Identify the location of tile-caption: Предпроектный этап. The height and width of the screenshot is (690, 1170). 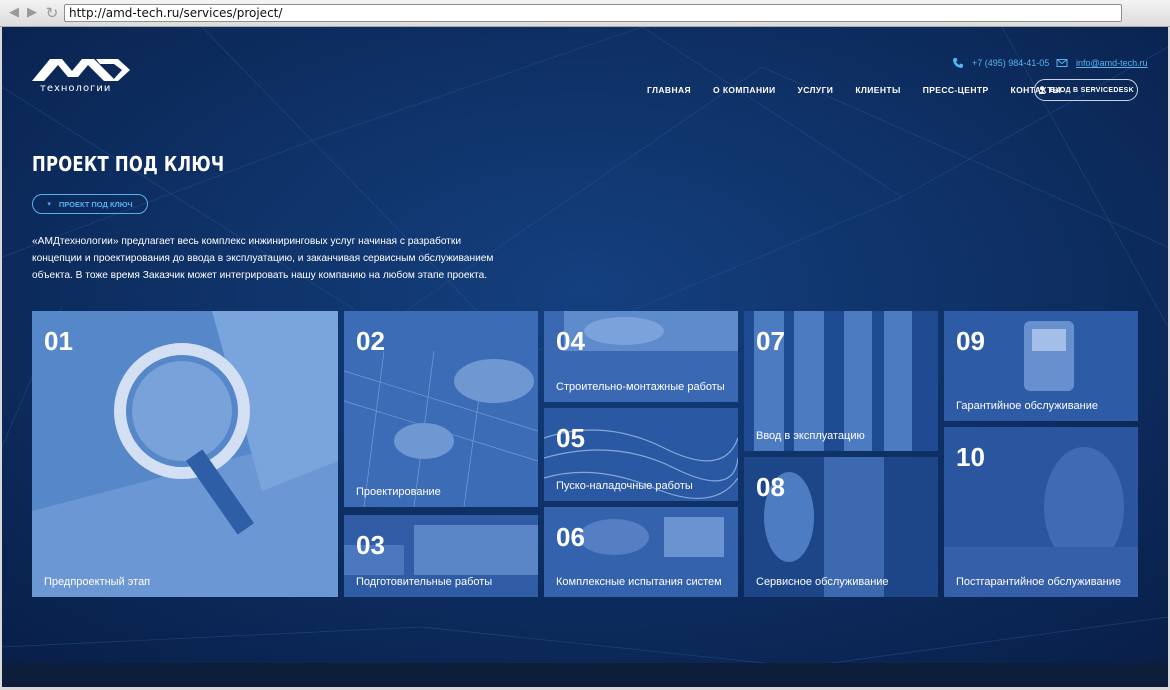
(97, 582).